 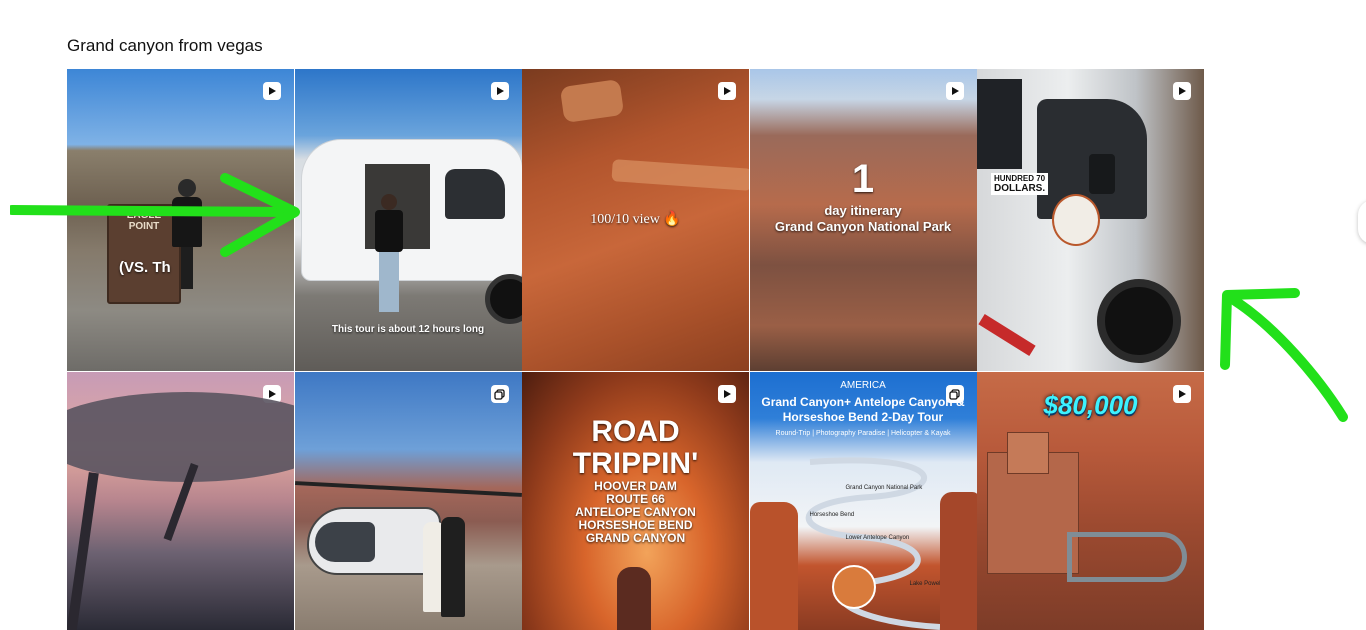 What do you see at coordinates (863, 385) in the screenshot?
I see `tile-kicker: AMERICA` at bounding box center [863, 385].